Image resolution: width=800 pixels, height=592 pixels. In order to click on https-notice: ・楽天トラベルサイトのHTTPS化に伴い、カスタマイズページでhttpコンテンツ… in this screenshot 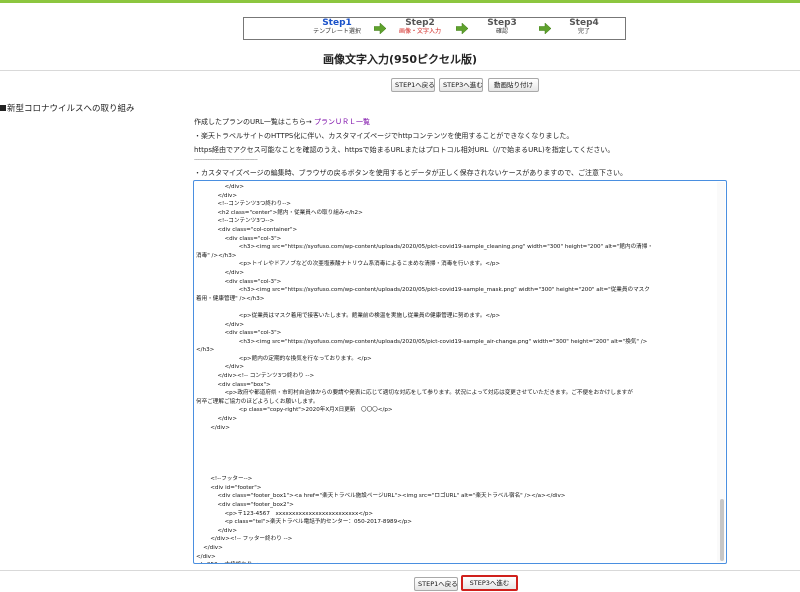, I will do `click(384, 136)`.